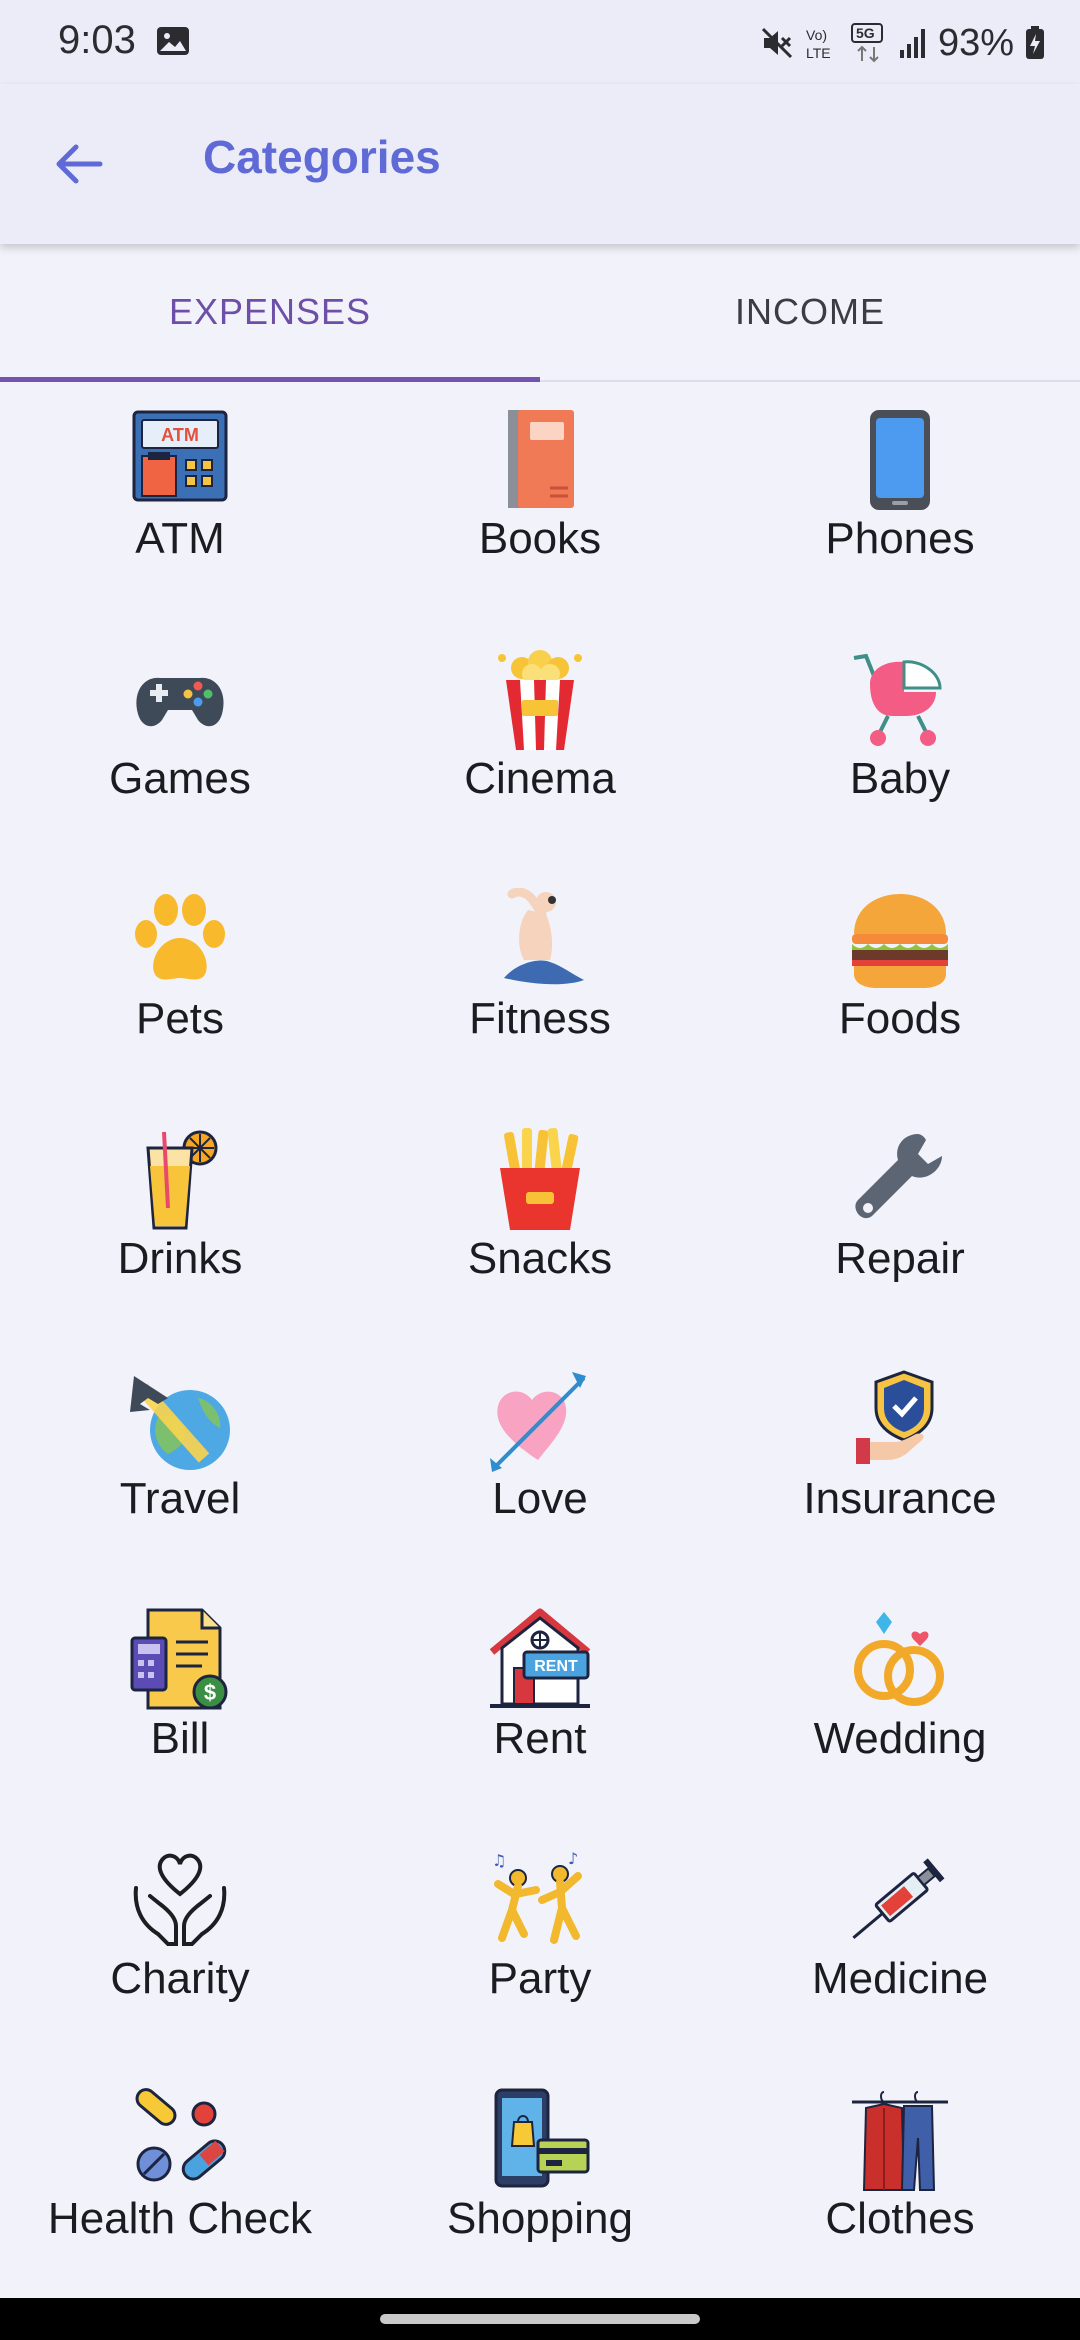  What do you see at coordinates (180, 1738) in the screenshot?
I see `category-label: Bill` at bounding box center [180, 1738].